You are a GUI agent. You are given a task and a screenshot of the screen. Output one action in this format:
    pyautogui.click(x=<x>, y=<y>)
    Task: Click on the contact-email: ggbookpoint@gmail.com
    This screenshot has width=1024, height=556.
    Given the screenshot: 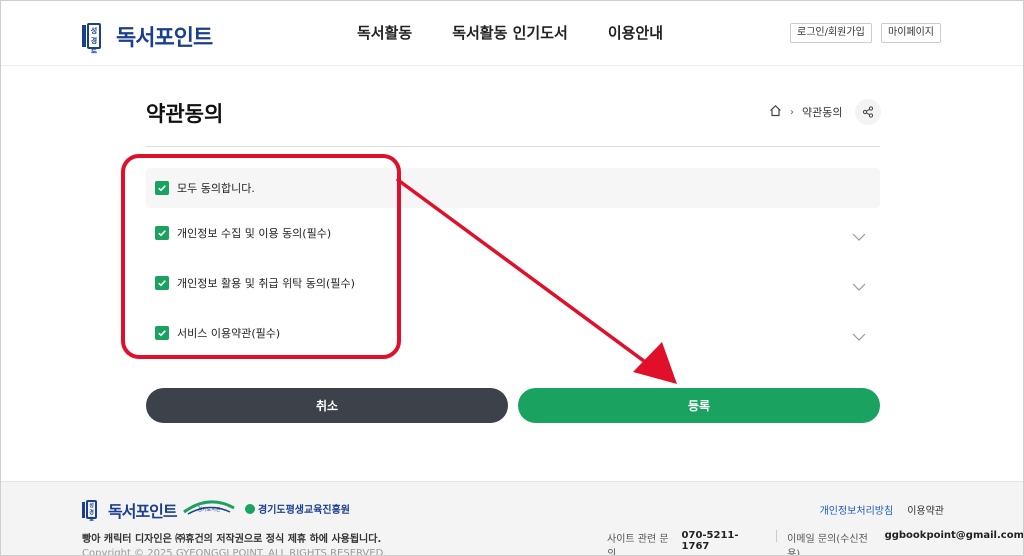 What is the action you would take?
    pyautogui.click(x=954, y=543)
    